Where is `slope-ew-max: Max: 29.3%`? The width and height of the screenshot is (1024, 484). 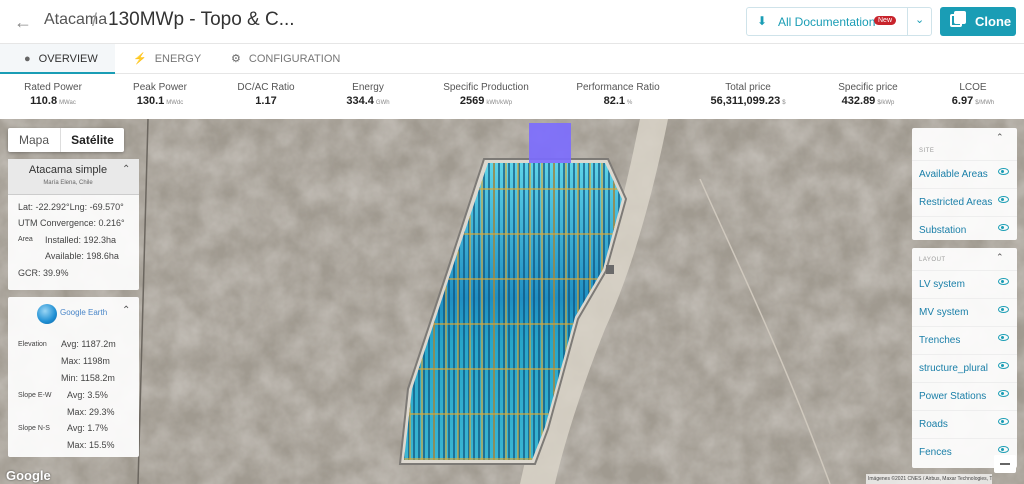
slope-ew-max: Max: 29.3% is located at coordinates (91, 412).